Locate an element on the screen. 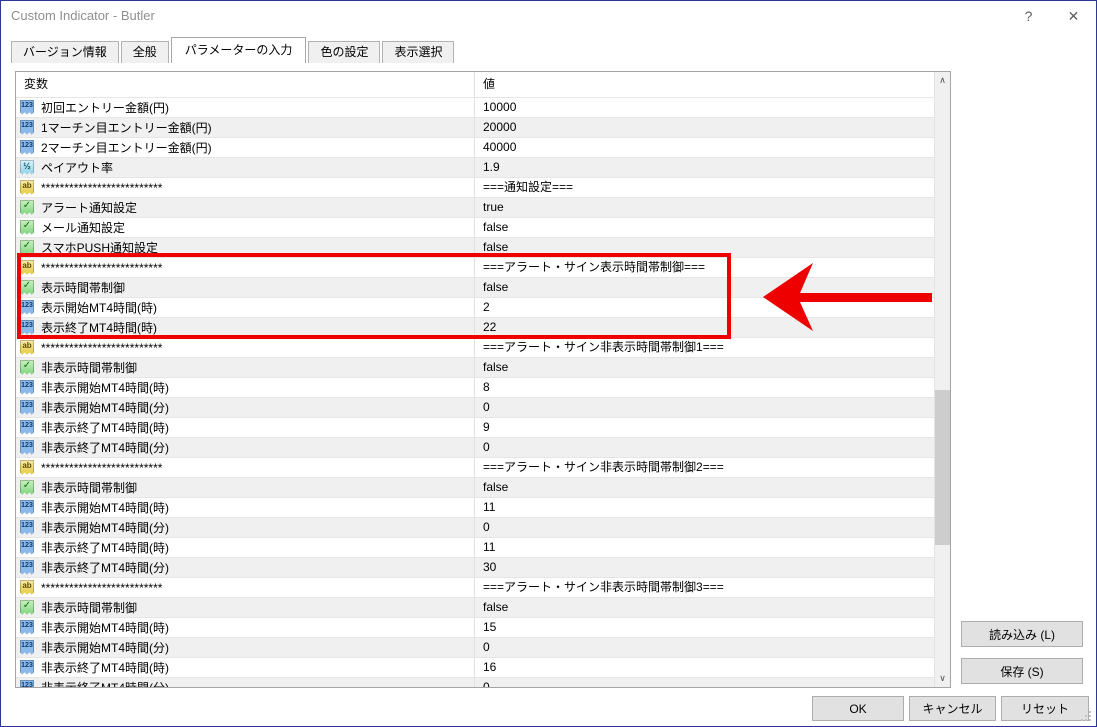 The width and height of the screenshot is (1097, 727). table-row: 123 表示開始MT4時間(時) 2 is located at coordinates (475, 308).